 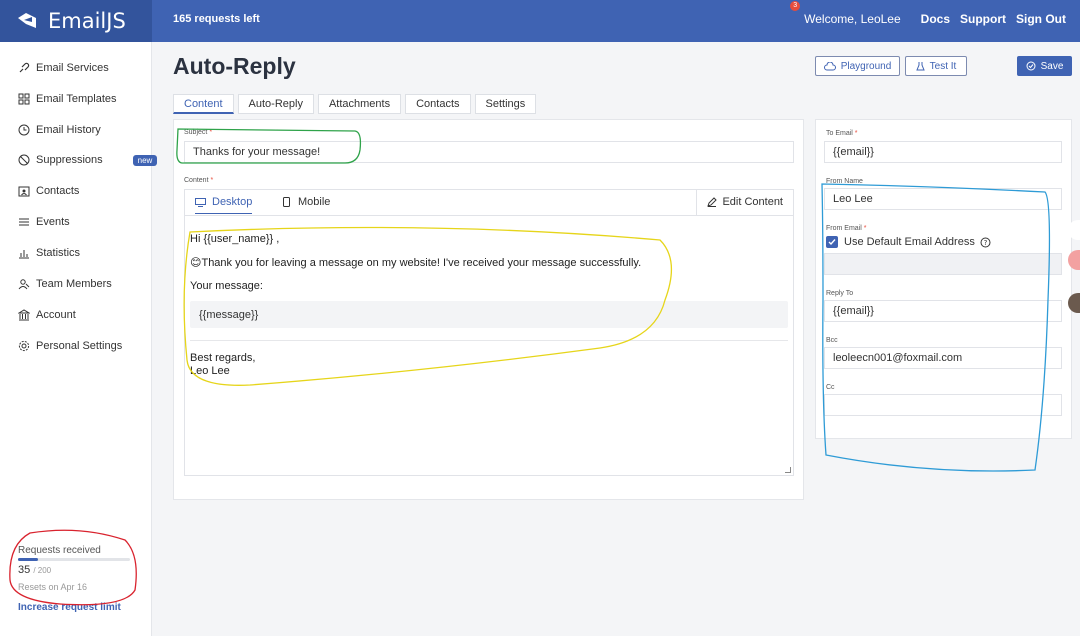 I want to click on gear-icon, so click(x=24, y=346).